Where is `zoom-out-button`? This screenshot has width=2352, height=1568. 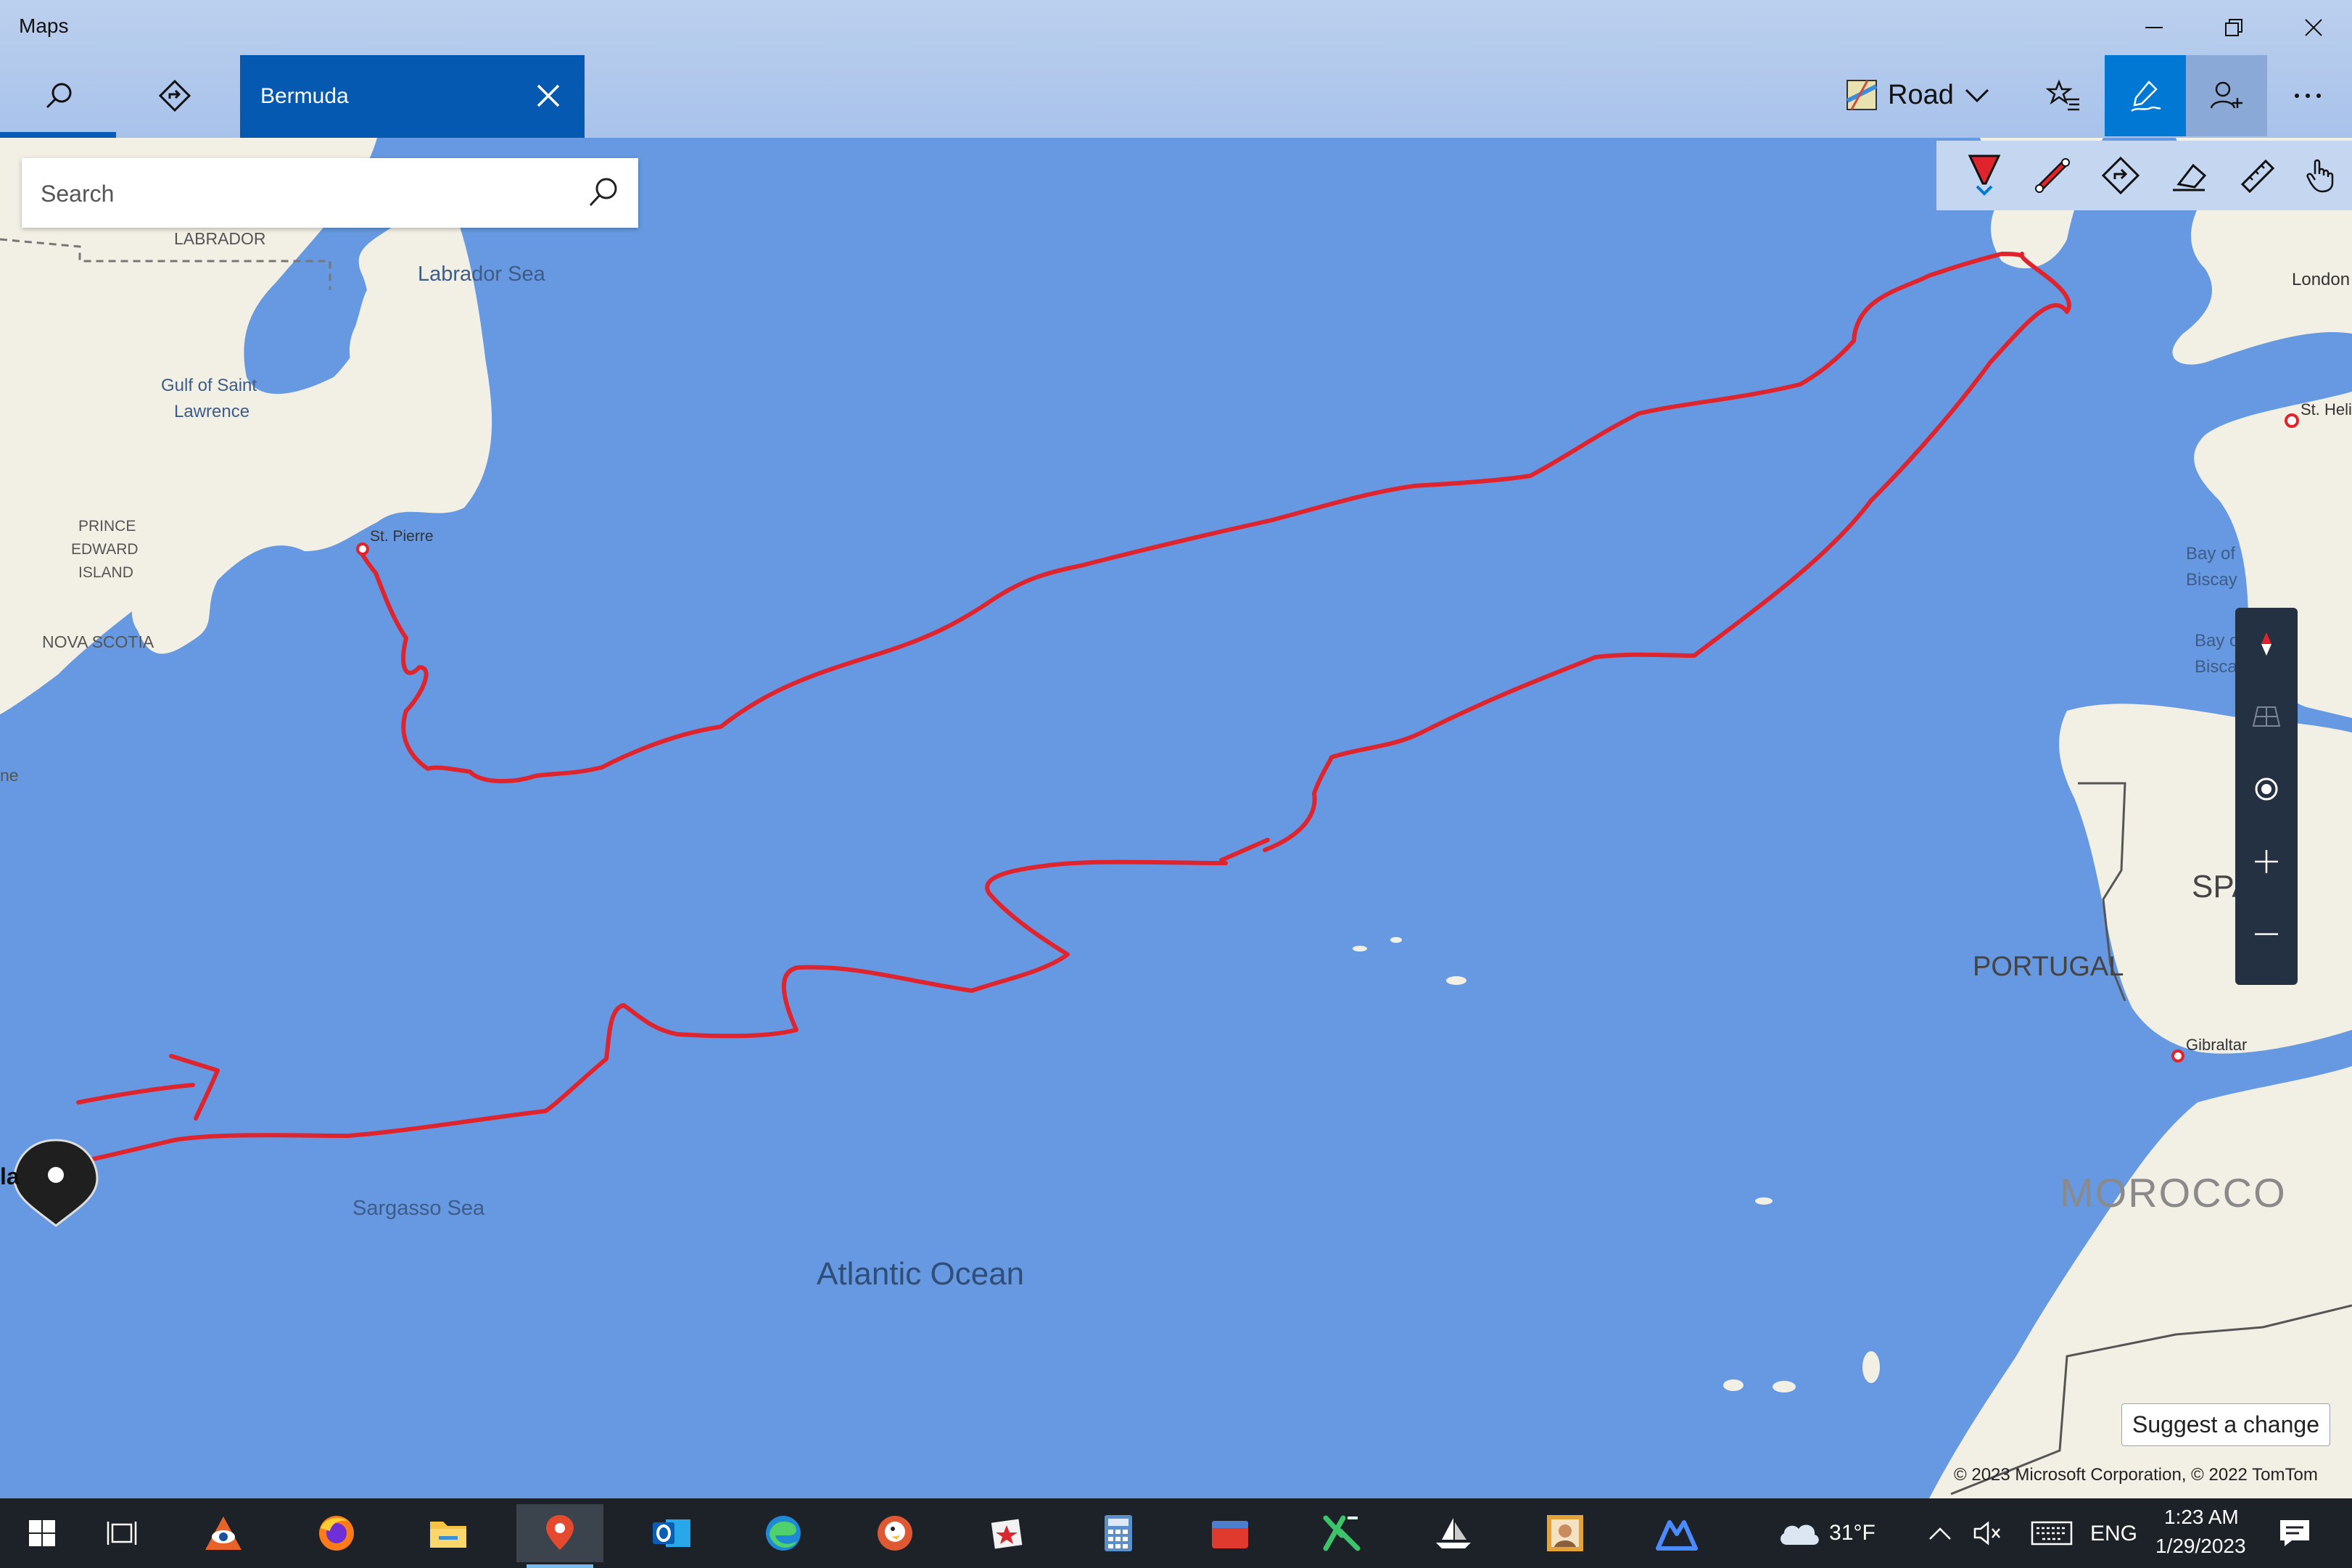
zoom-out-button is located at coordinates (2266, 934).